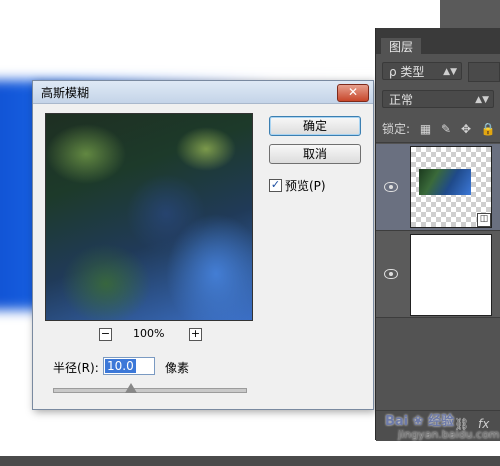 This screenshot has width=500, height=466. Describe the element at coordinates (195, 334) in the screenshot. I see `zoom-in-button: +` at that location.